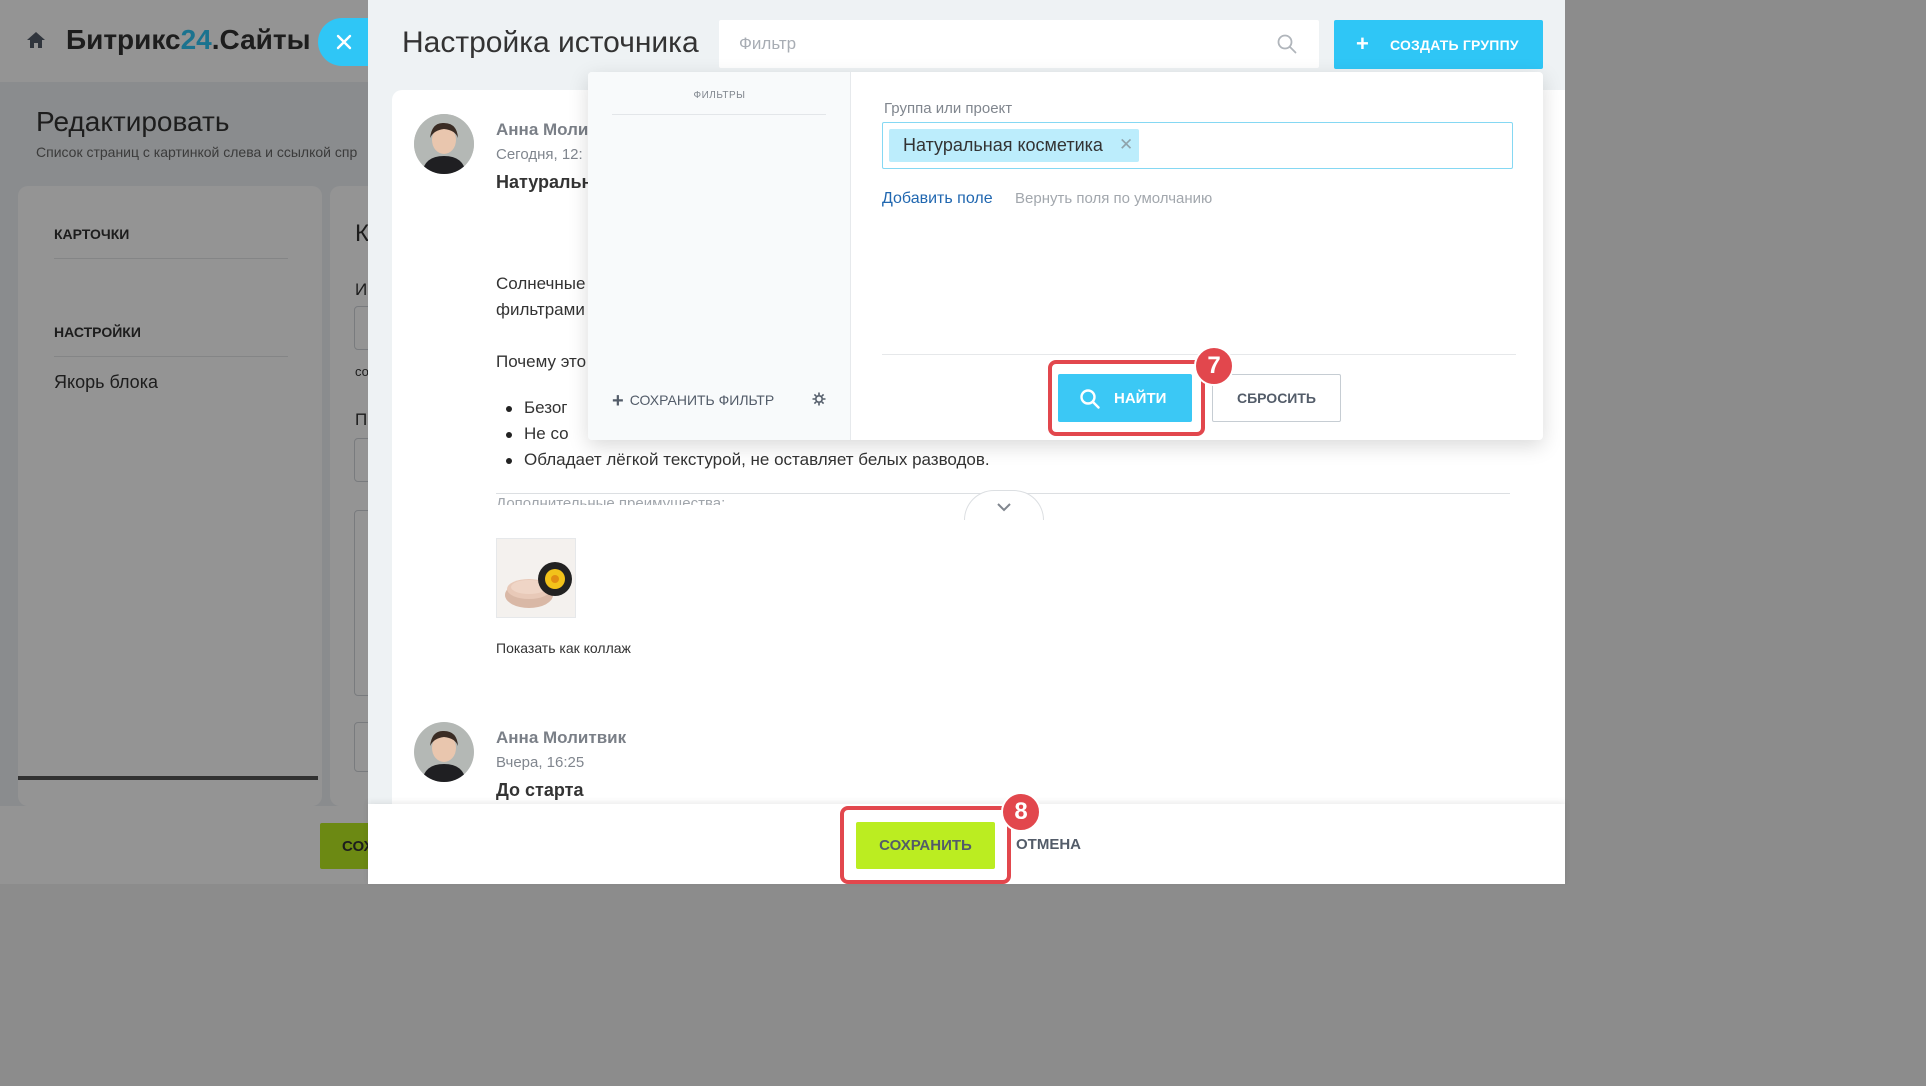  Describe the element at coordinates (925, 845) in the screenshot. I see `save-button: СОХРАНИТЬ` at that location.